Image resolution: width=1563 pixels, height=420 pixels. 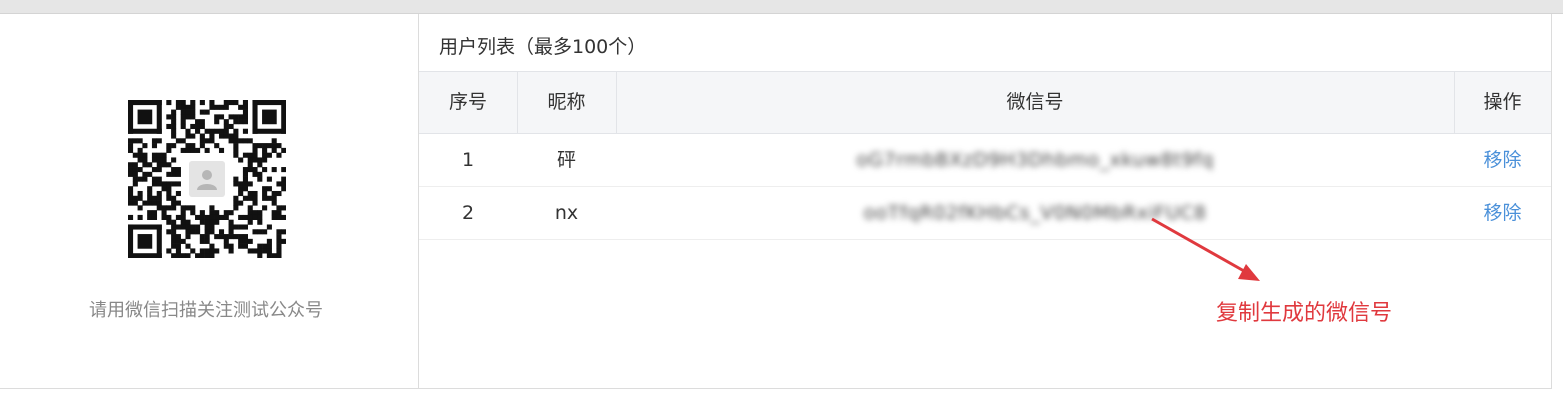 I want to click on red-arrow-icon, so click(x=1205, y=249).